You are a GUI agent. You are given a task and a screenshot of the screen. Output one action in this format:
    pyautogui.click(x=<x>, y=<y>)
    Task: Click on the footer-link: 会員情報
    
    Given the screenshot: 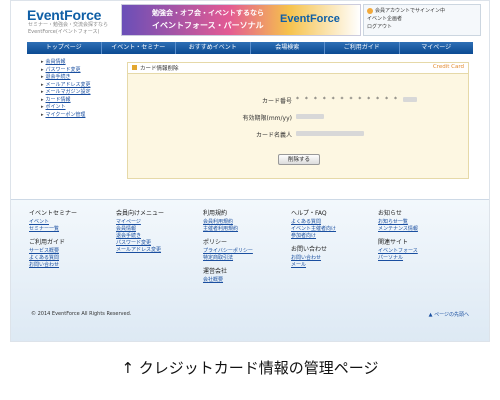 What is the action you would take?
    pyautogui.click(x=157, y=229)
    